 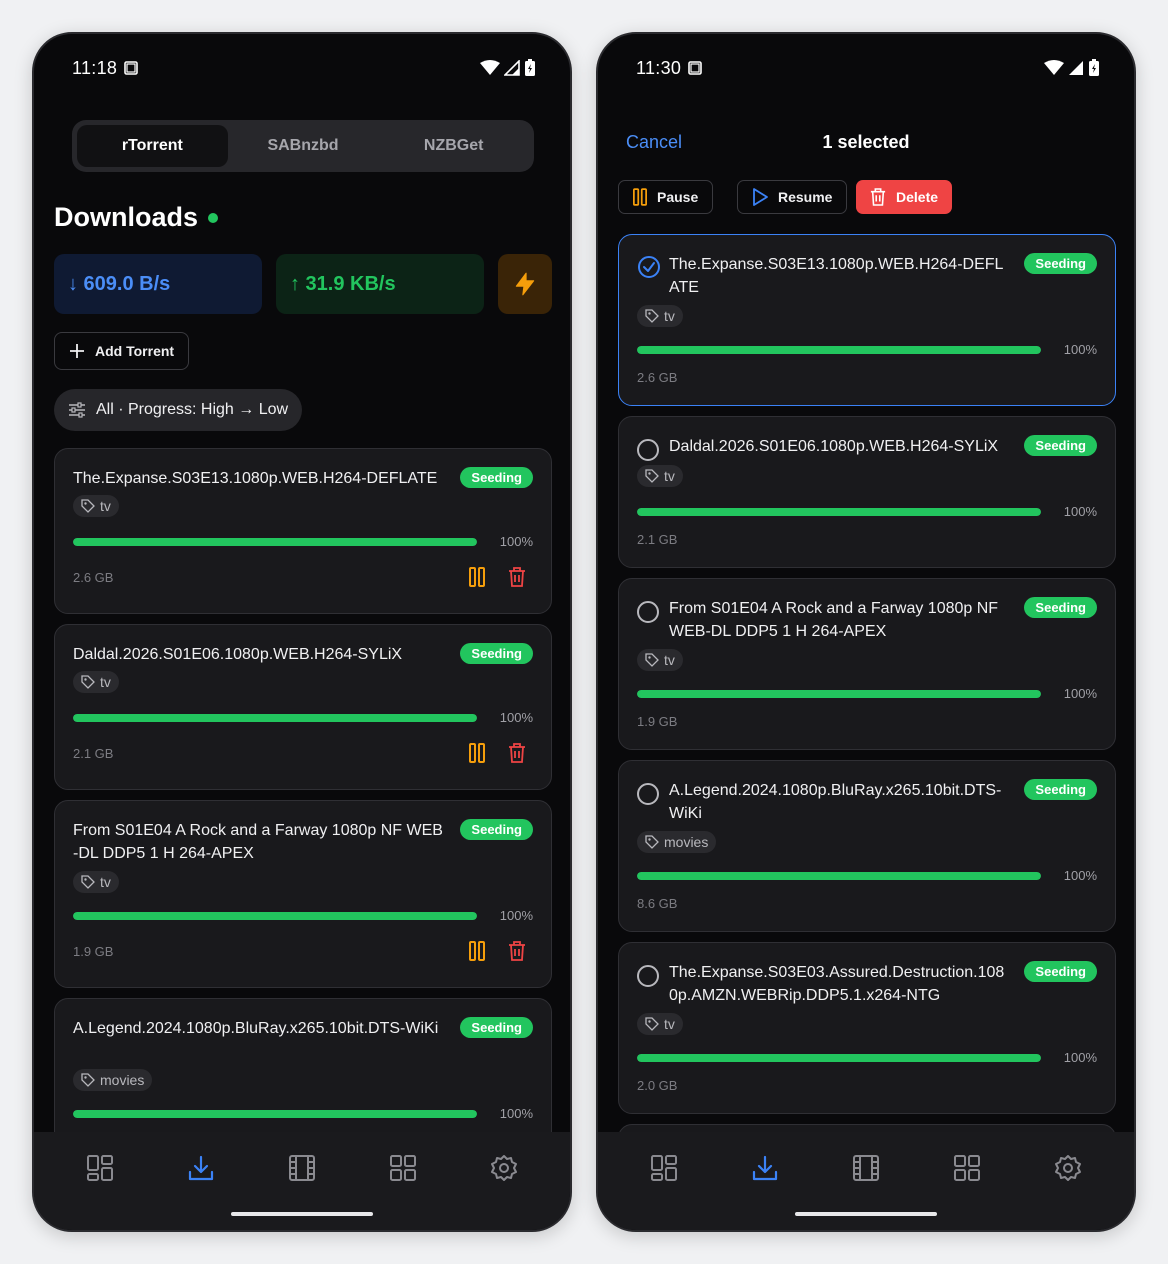 I want to click on speed-limit-button, so click(x=525, y=284).